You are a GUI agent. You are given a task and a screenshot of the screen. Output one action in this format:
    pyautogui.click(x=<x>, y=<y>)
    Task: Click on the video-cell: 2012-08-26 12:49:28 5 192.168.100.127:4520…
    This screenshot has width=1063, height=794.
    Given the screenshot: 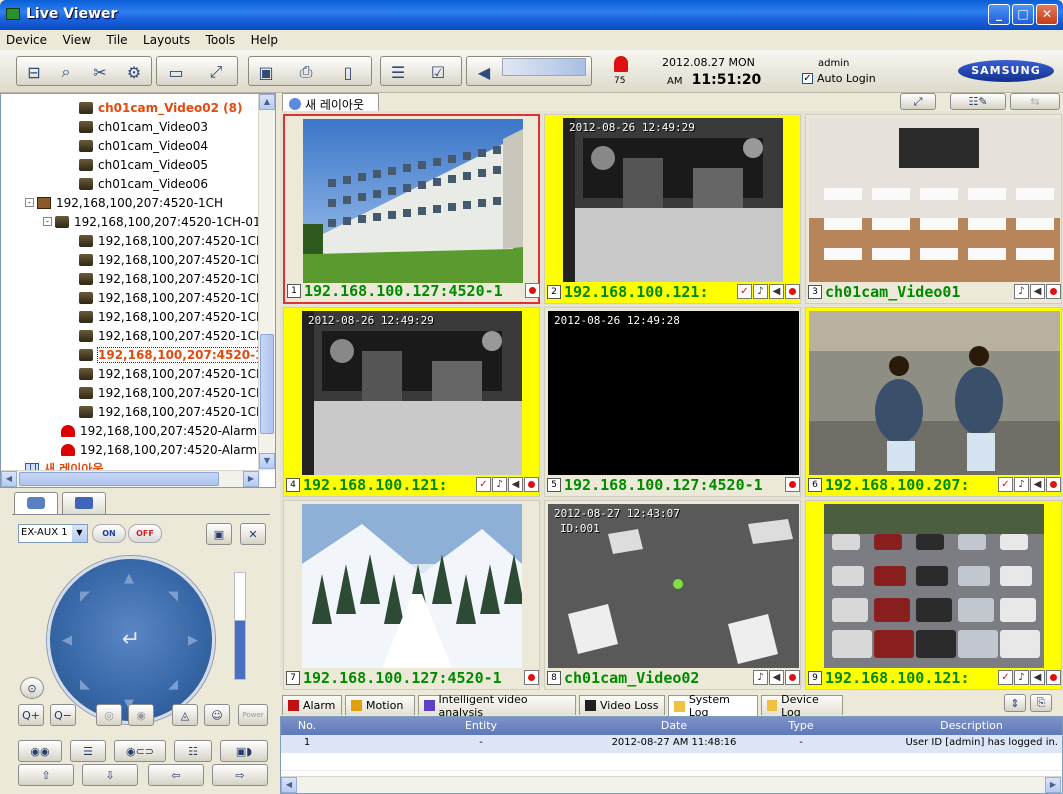 What is the action you would take?
    pyautogui.click(x=672, y=402)
    